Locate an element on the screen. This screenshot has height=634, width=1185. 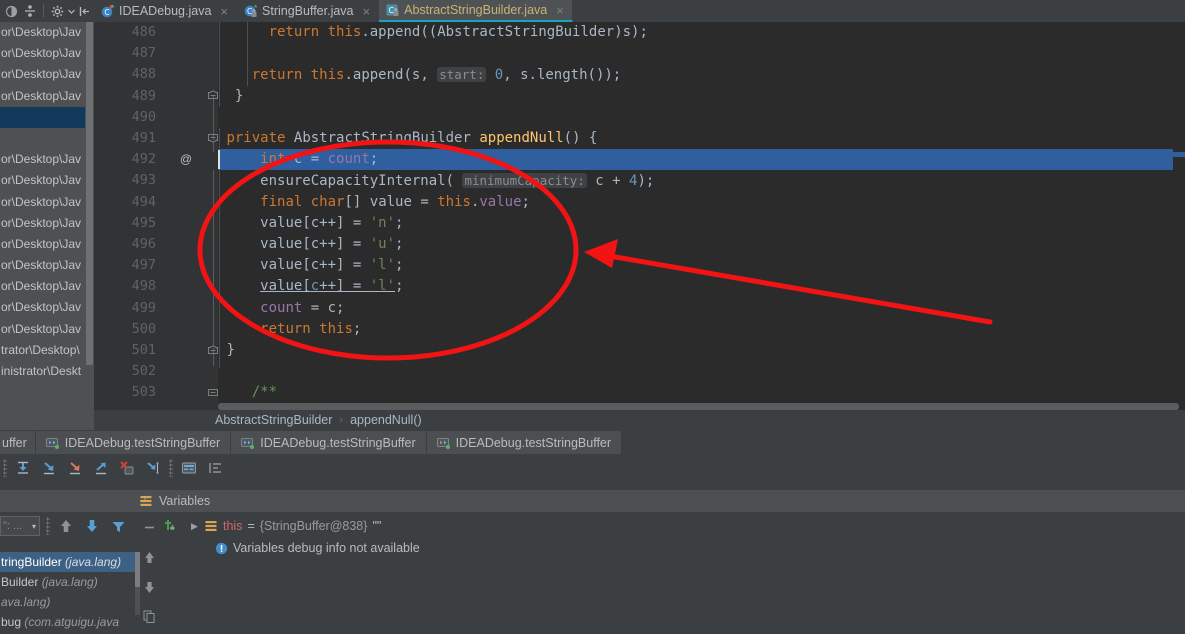
trace-current-stream-icon is located at coordinates (215, 468).